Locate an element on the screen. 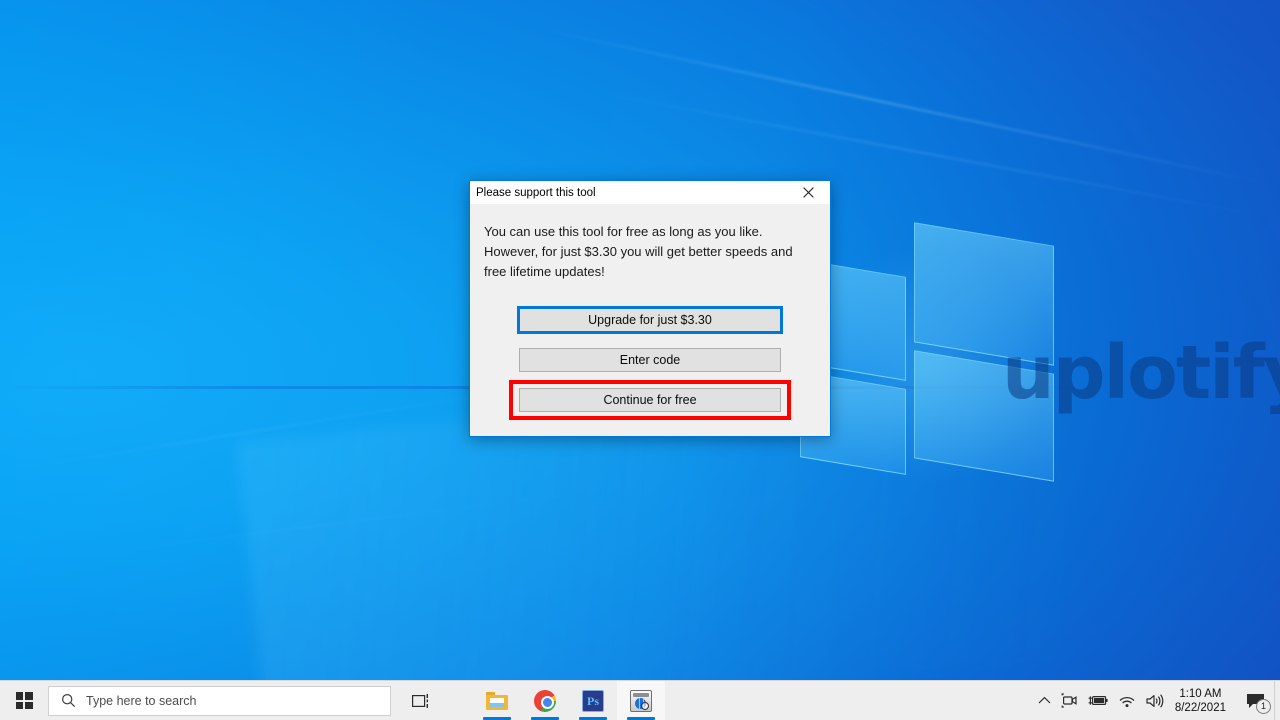  battery-charging-icon is located at coordinates (1098, 700).